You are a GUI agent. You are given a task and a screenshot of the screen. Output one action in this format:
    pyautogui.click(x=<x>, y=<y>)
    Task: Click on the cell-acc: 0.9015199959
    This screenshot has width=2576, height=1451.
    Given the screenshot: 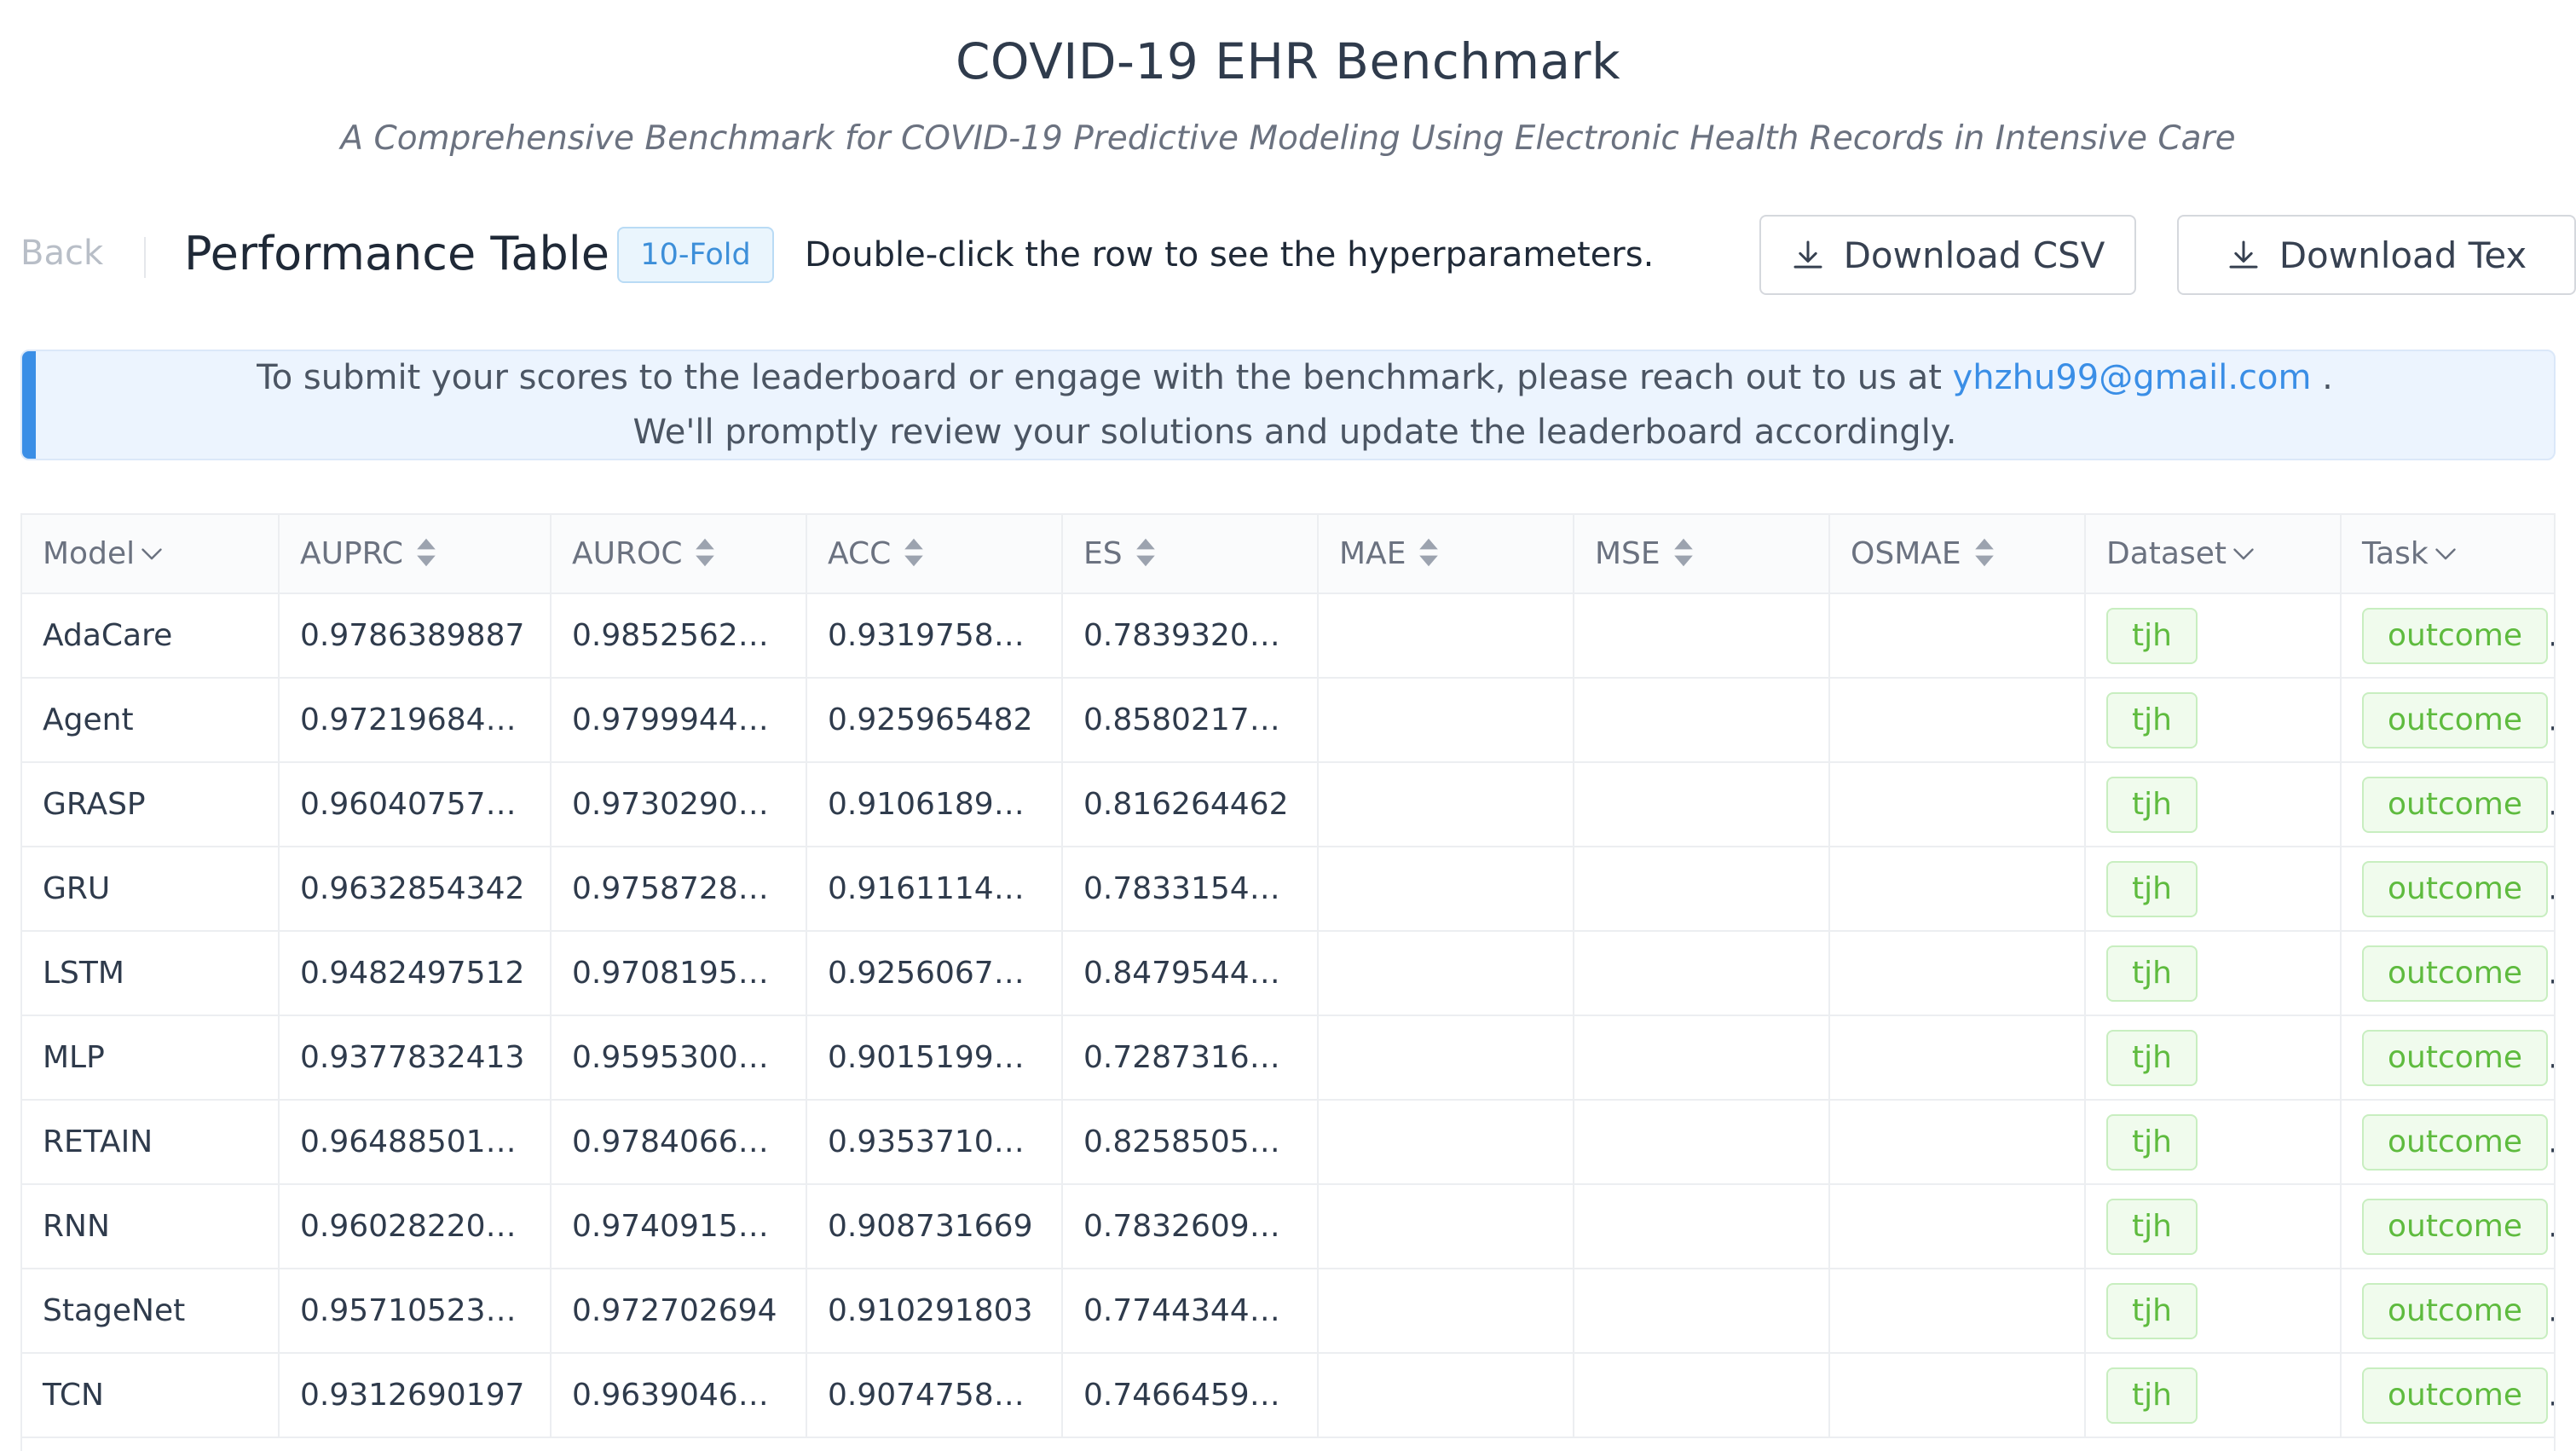 What is the action you would take?
    pyautogui.click(x=934, y=1058)
    